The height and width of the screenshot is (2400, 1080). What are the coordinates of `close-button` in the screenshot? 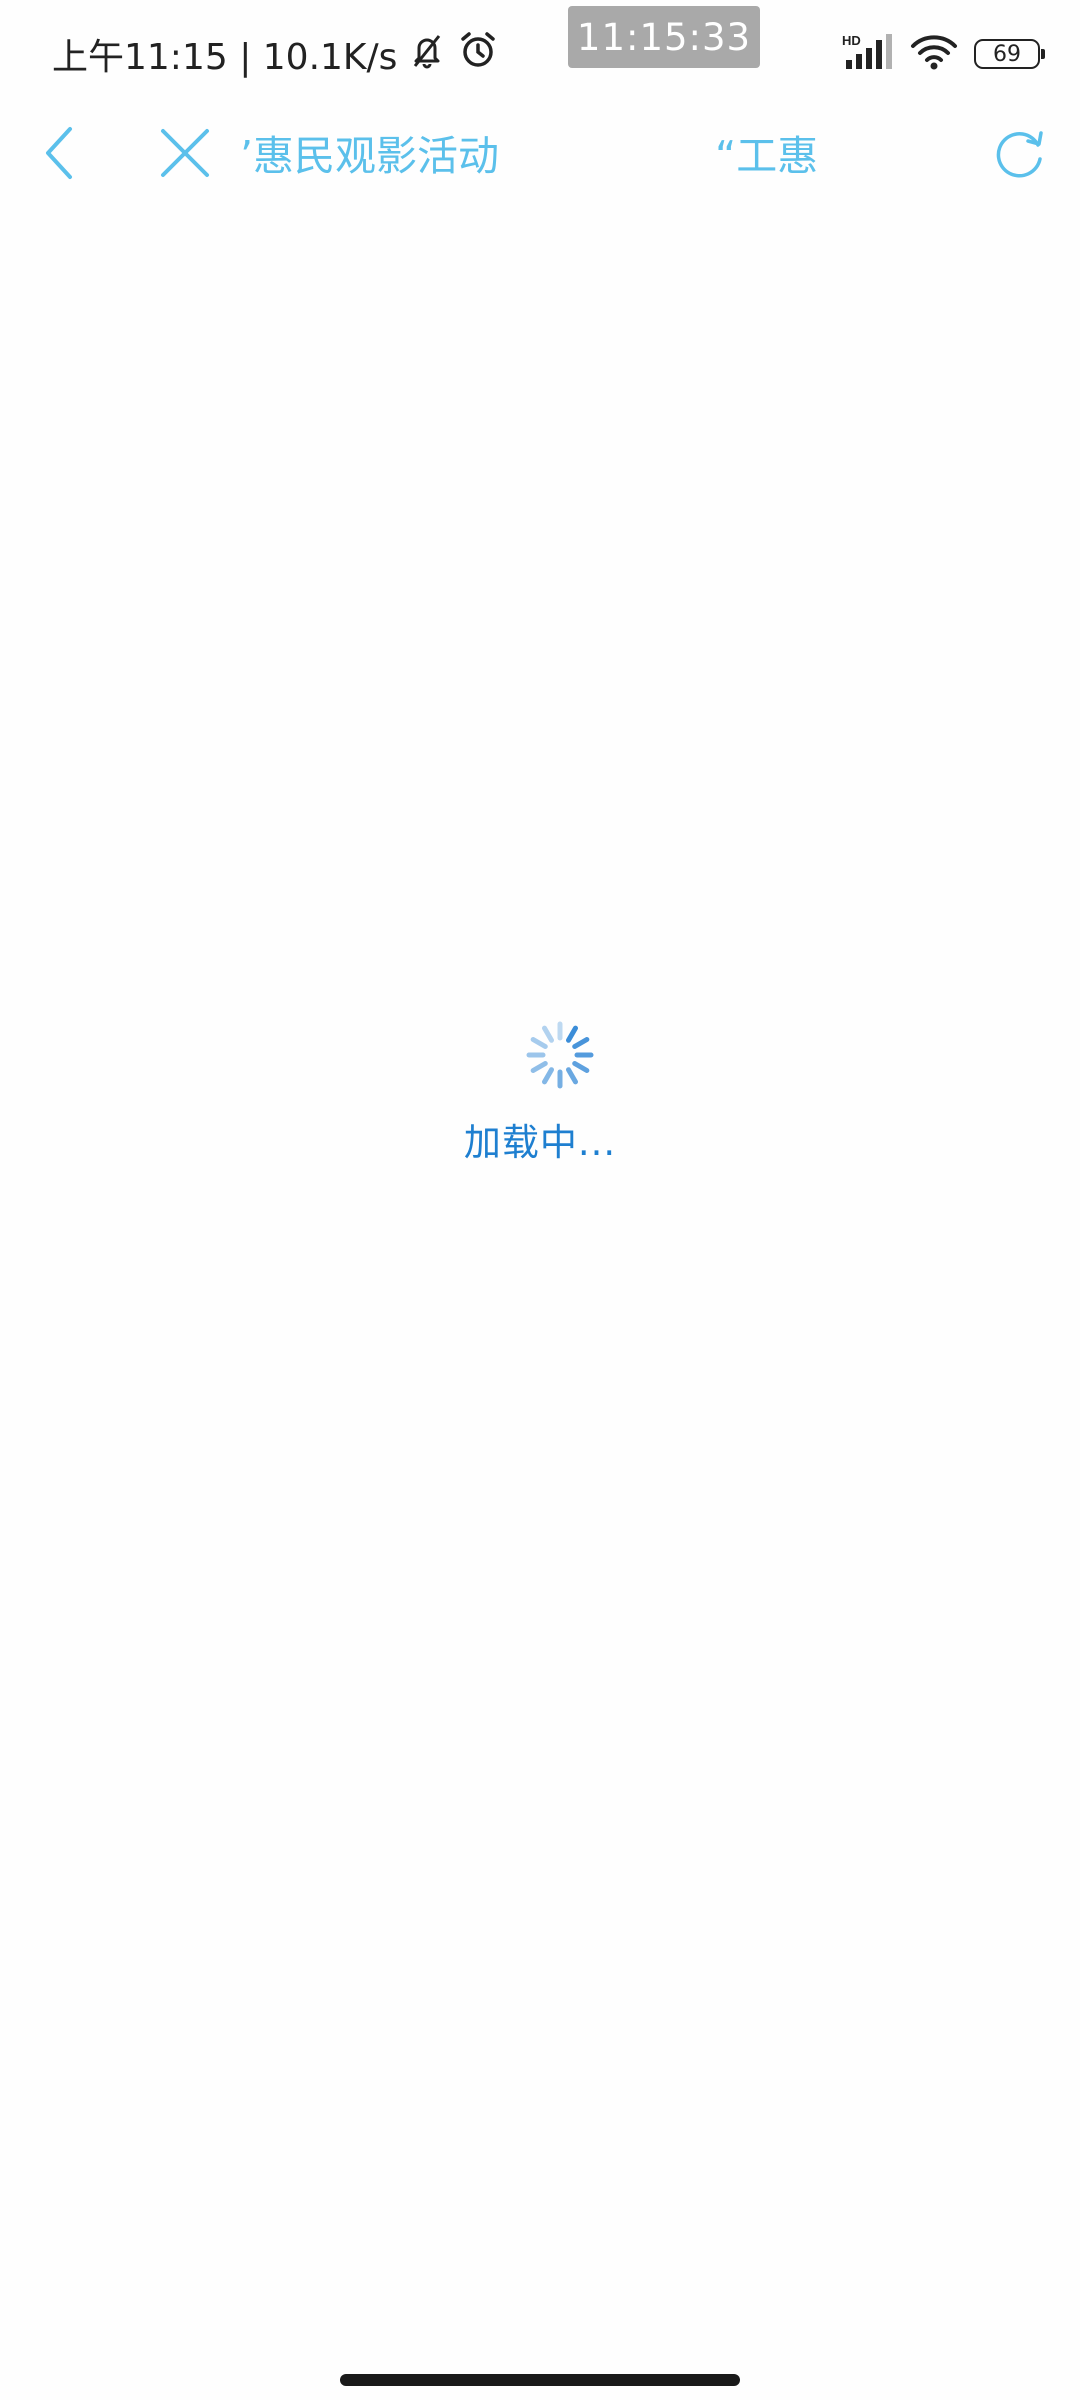 It's located at (185, 155).